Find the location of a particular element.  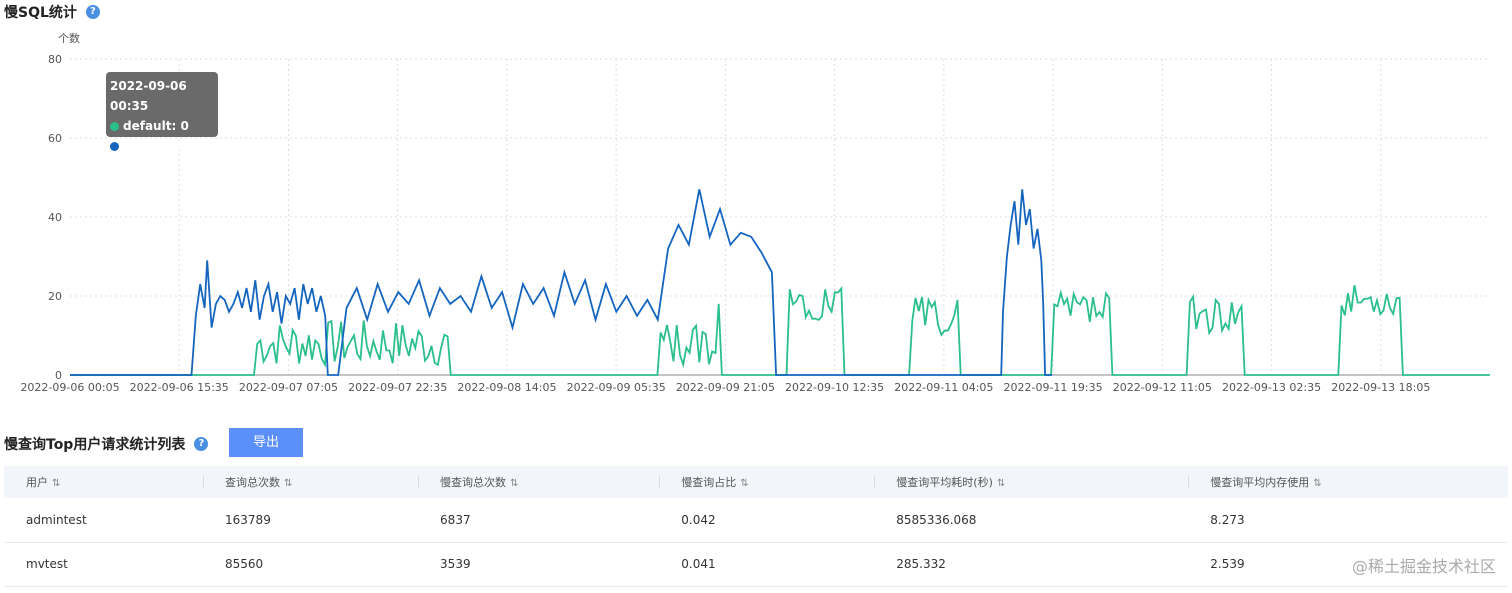

section-title: 慢SQL统计 ? is located at coordinates (52, 12).